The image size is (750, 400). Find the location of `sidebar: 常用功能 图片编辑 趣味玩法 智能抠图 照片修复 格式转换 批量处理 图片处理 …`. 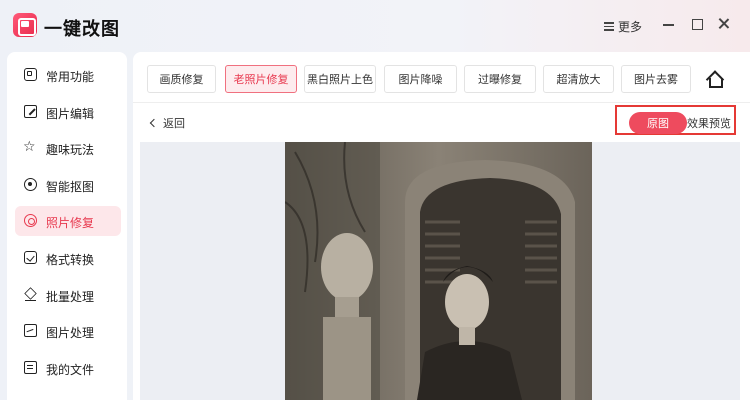

sidebar: 常用功能 图片编辑 趣味玩法 智能抠图 照片修复 格式转换 批量处理 图片处理 … is located at coordinates (67, 226).